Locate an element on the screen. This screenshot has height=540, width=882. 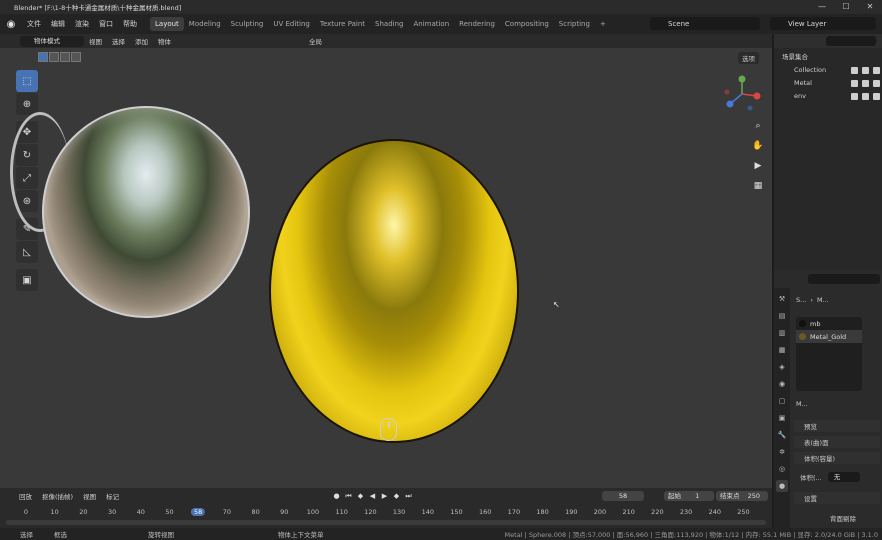
viewport-menu-add: 添加 is located at coordinates (141, 41).